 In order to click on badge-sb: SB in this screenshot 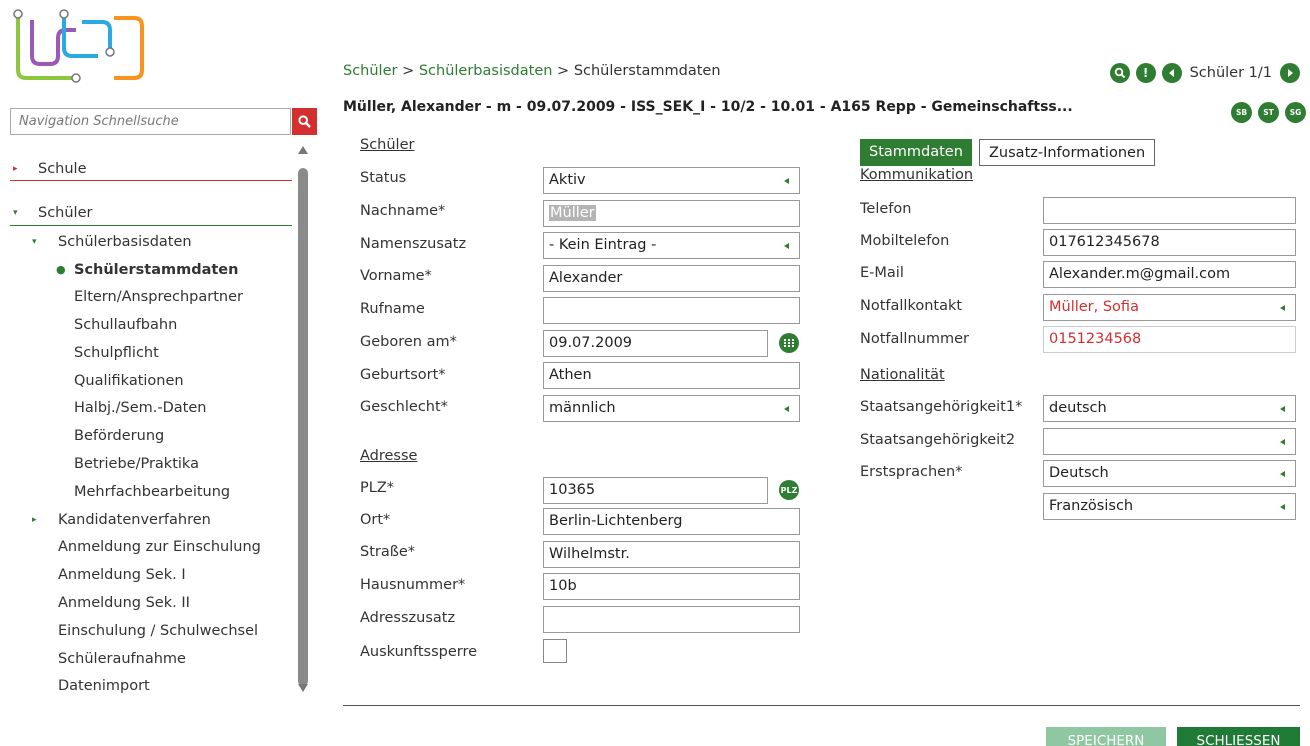, I will do `click(1241, 112)`.